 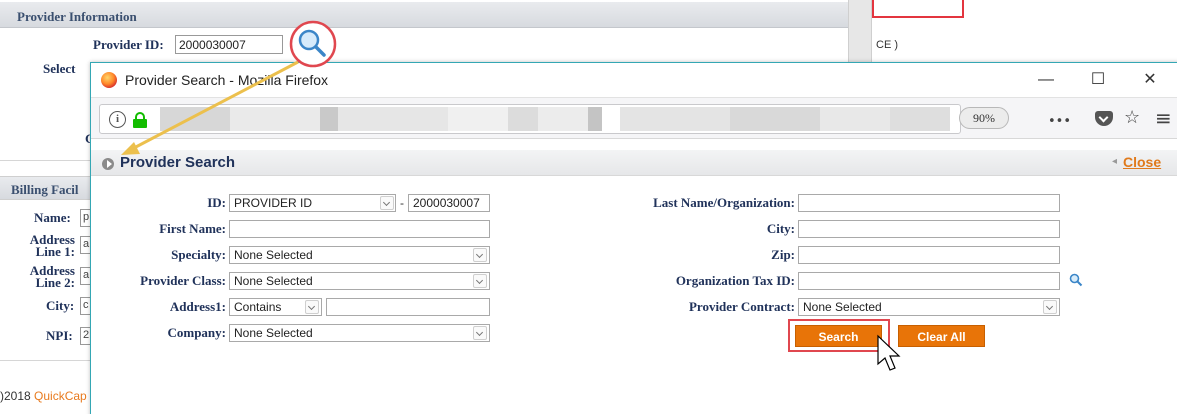 What do you see at coordinates (273, 281) in the screenshot?
I see `provider-class-value: None Selected` at bounding box center [273, 281].